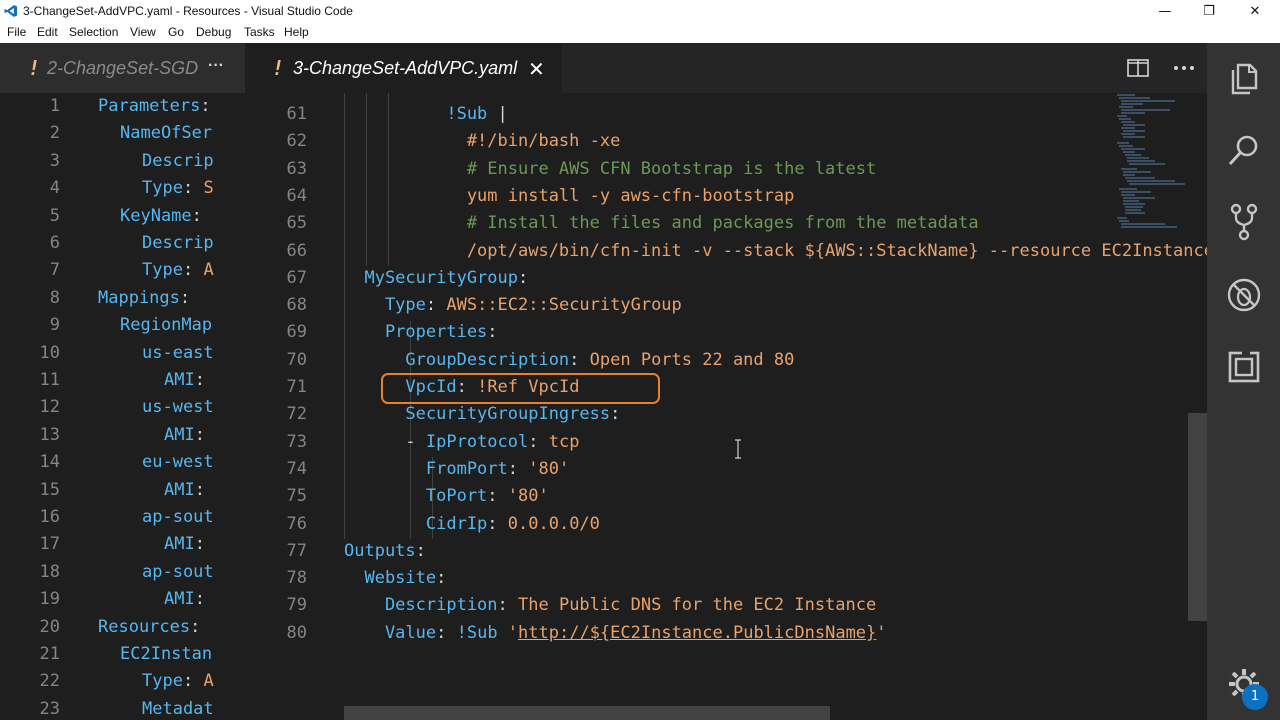  What do you see at coordinates (93, 32) in the screenshot?
I see `menu-selection: Selection` at bounding box center [93, 32].